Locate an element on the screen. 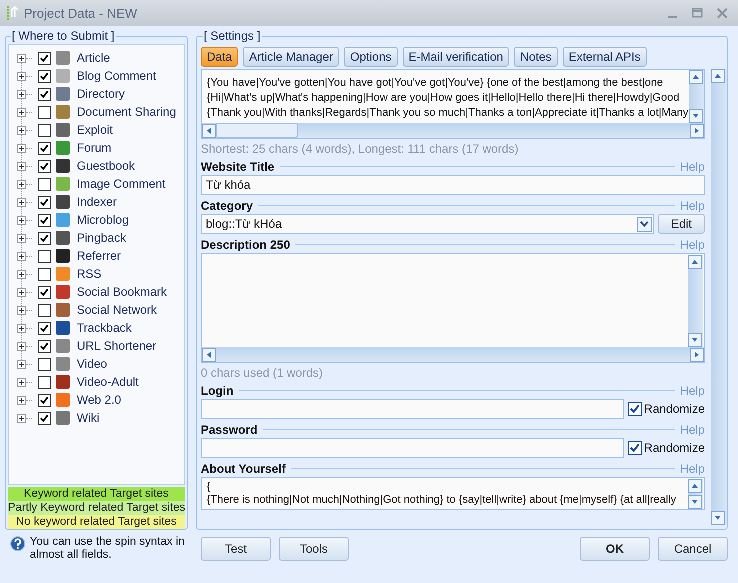  tab: Notes is located at coordinates (536, 57).